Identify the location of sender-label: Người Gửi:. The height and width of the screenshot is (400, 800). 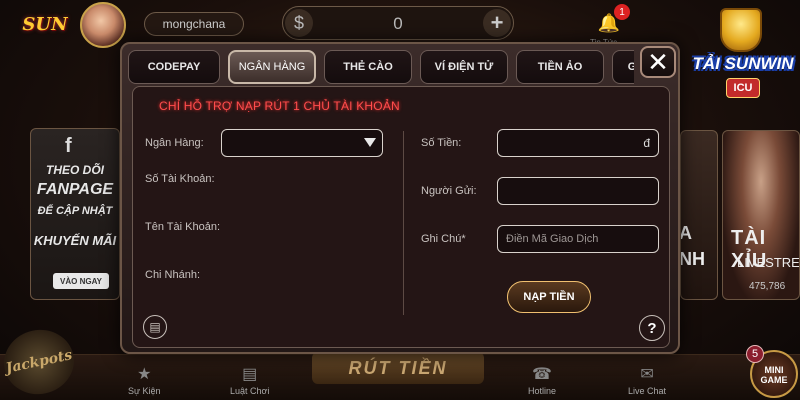
(449, 191).